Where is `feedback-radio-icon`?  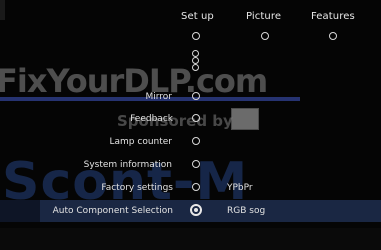
feedback-radio-icon is located at coordinates (196, 118).